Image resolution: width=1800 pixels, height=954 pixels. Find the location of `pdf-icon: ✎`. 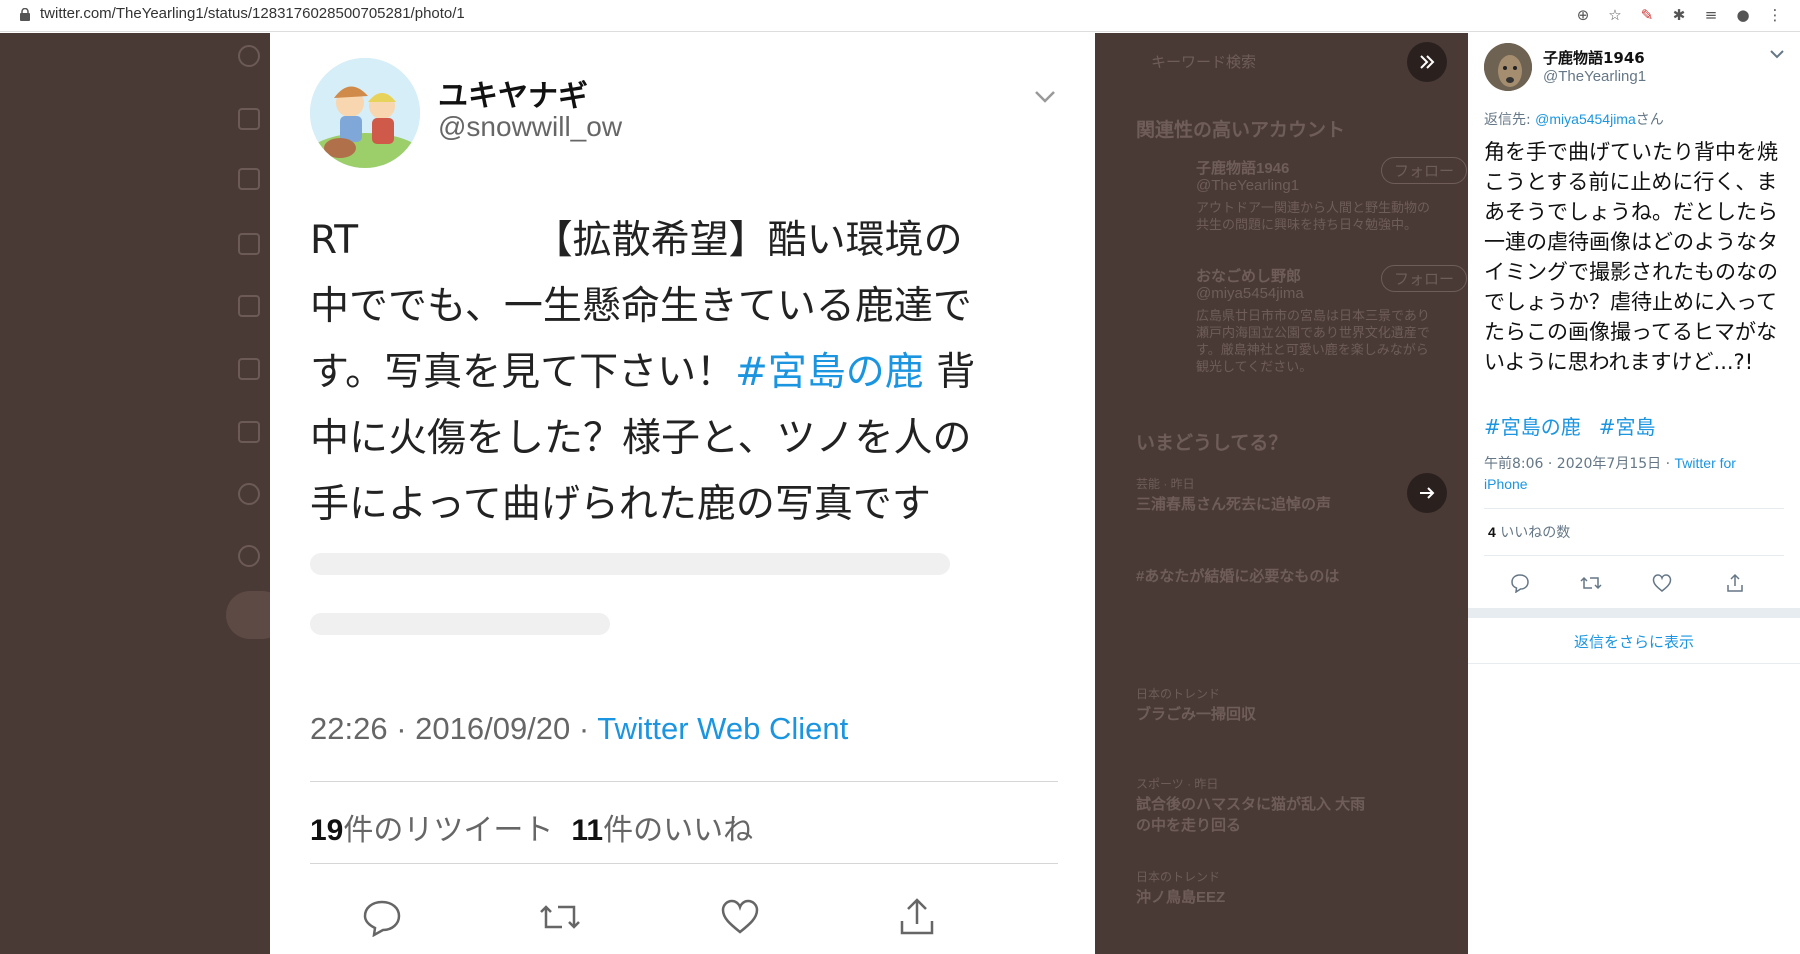

pdf-icon: ✎ is located at coordinates (1647, 15).